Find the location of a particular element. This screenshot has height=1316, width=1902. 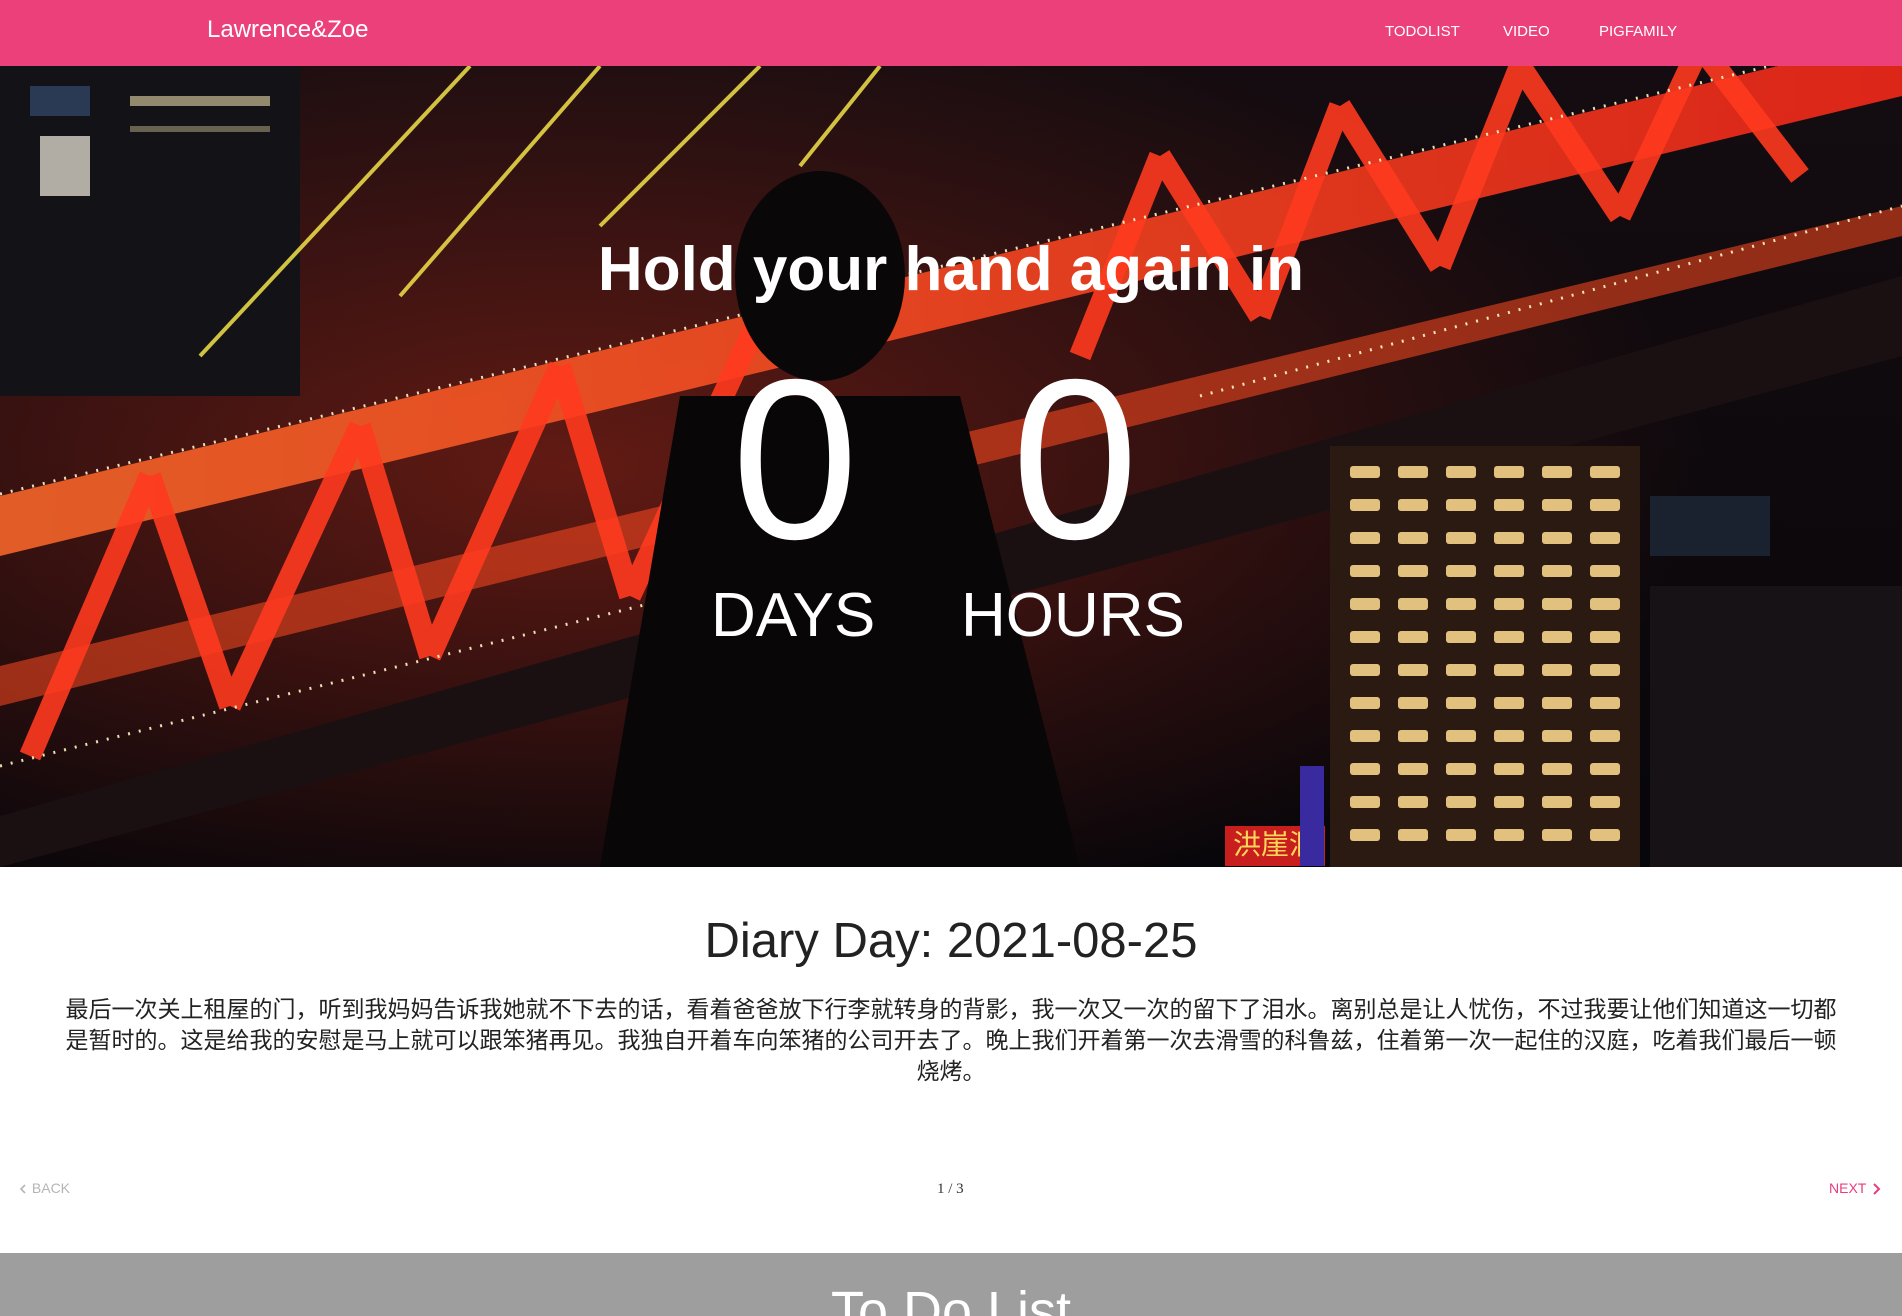

nav-link-todolist: TODOLIST is located at coordinates (1422, 31).